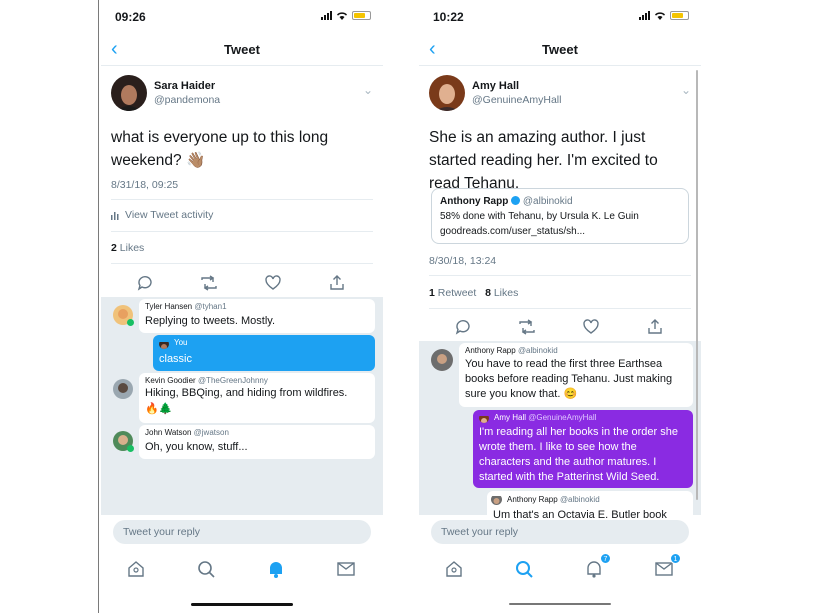  Describe the element at coordinates (511, 350) in the screenshot. I see `dm-sender: Anthony Rapp @albinokid` at that location.